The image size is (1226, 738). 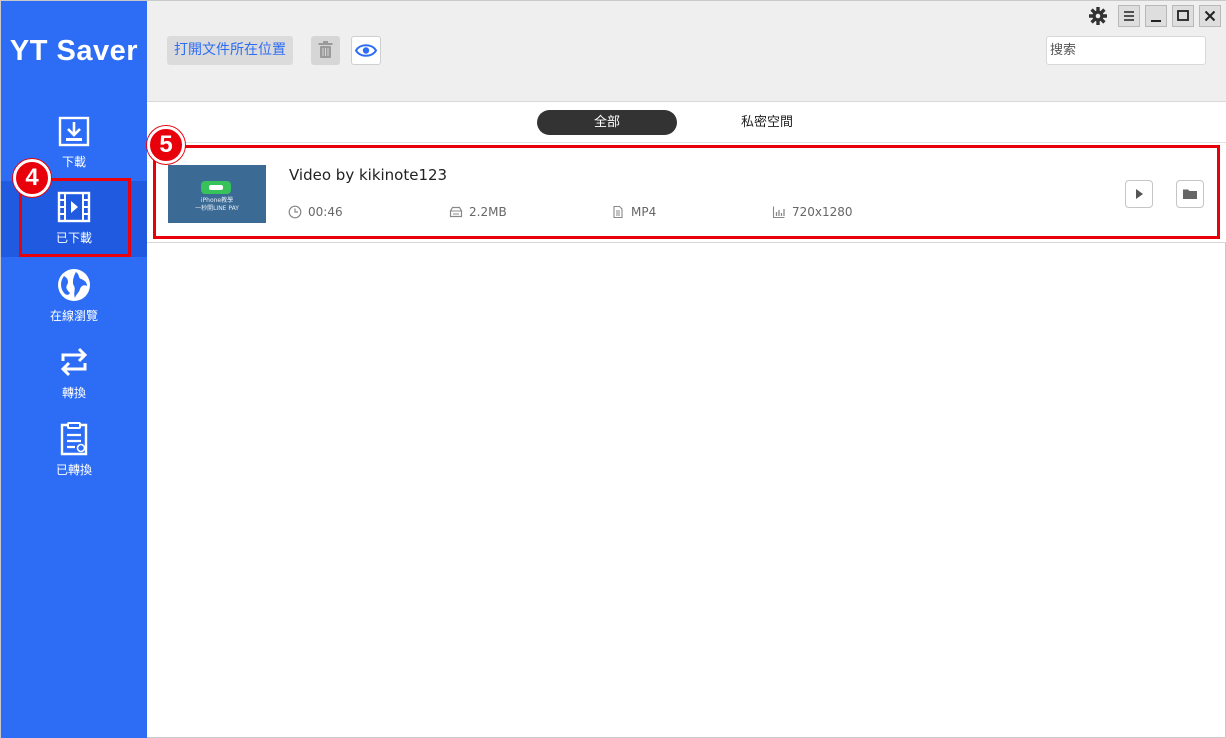 What do you see at coordinates (1129, 16) in the screenshot?
I see `menu-icon` at bounding box center [1129, 16].